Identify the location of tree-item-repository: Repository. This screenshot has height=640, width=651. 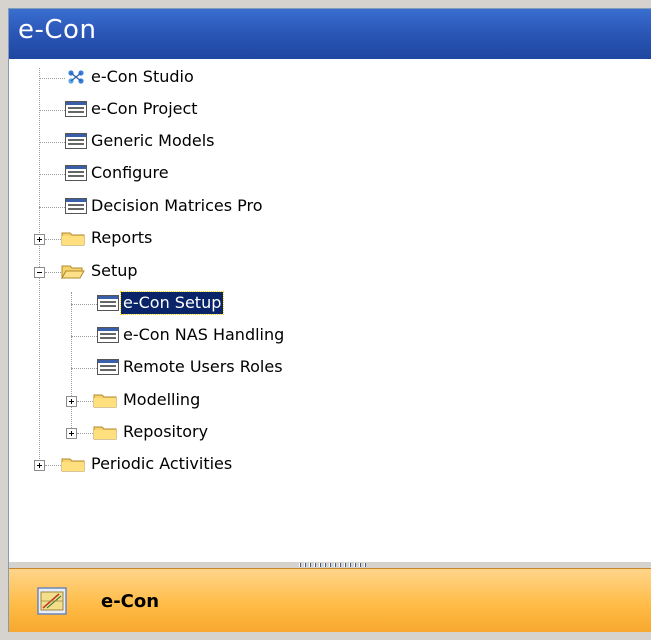
(209, 434).